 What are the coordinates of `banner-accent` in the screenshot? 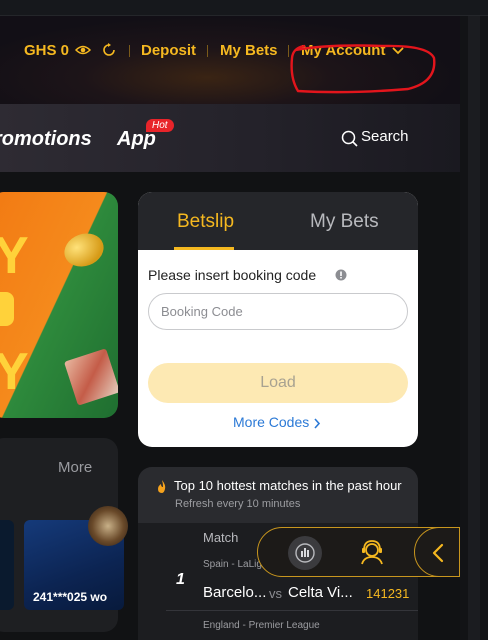 It's located at (7, 309).